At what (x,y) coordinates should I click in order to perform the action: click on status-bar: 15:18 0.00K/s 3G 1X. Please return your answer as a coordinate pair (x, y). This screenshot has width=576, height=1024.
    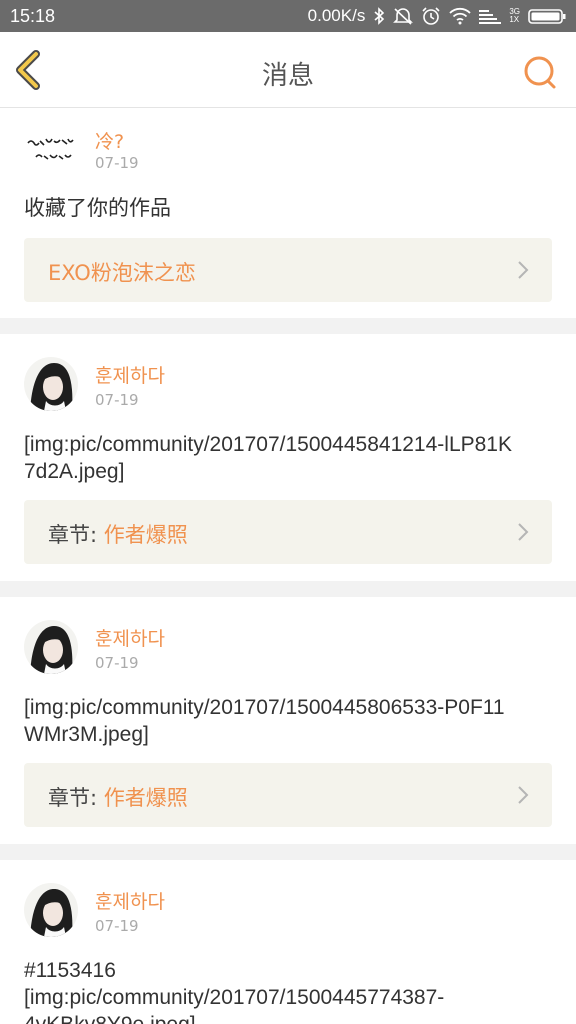
    Looking at the image, I should click on (288, 16).